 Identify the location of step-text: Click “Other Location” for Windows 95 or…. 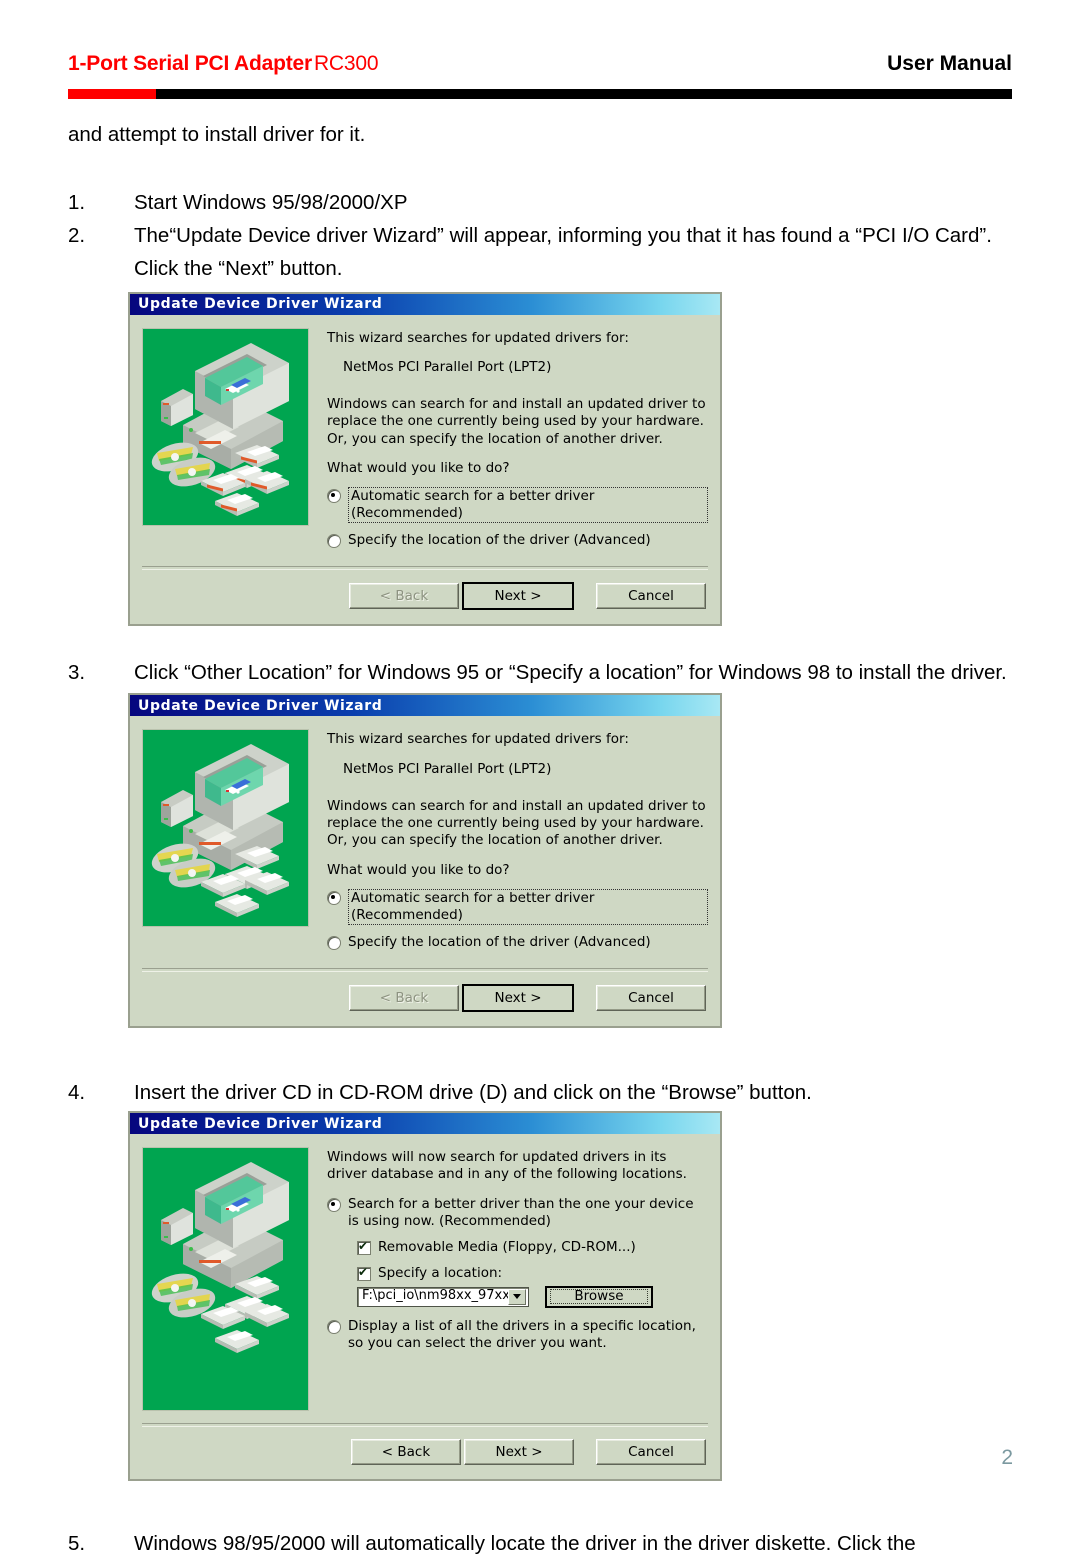
(570, 673).